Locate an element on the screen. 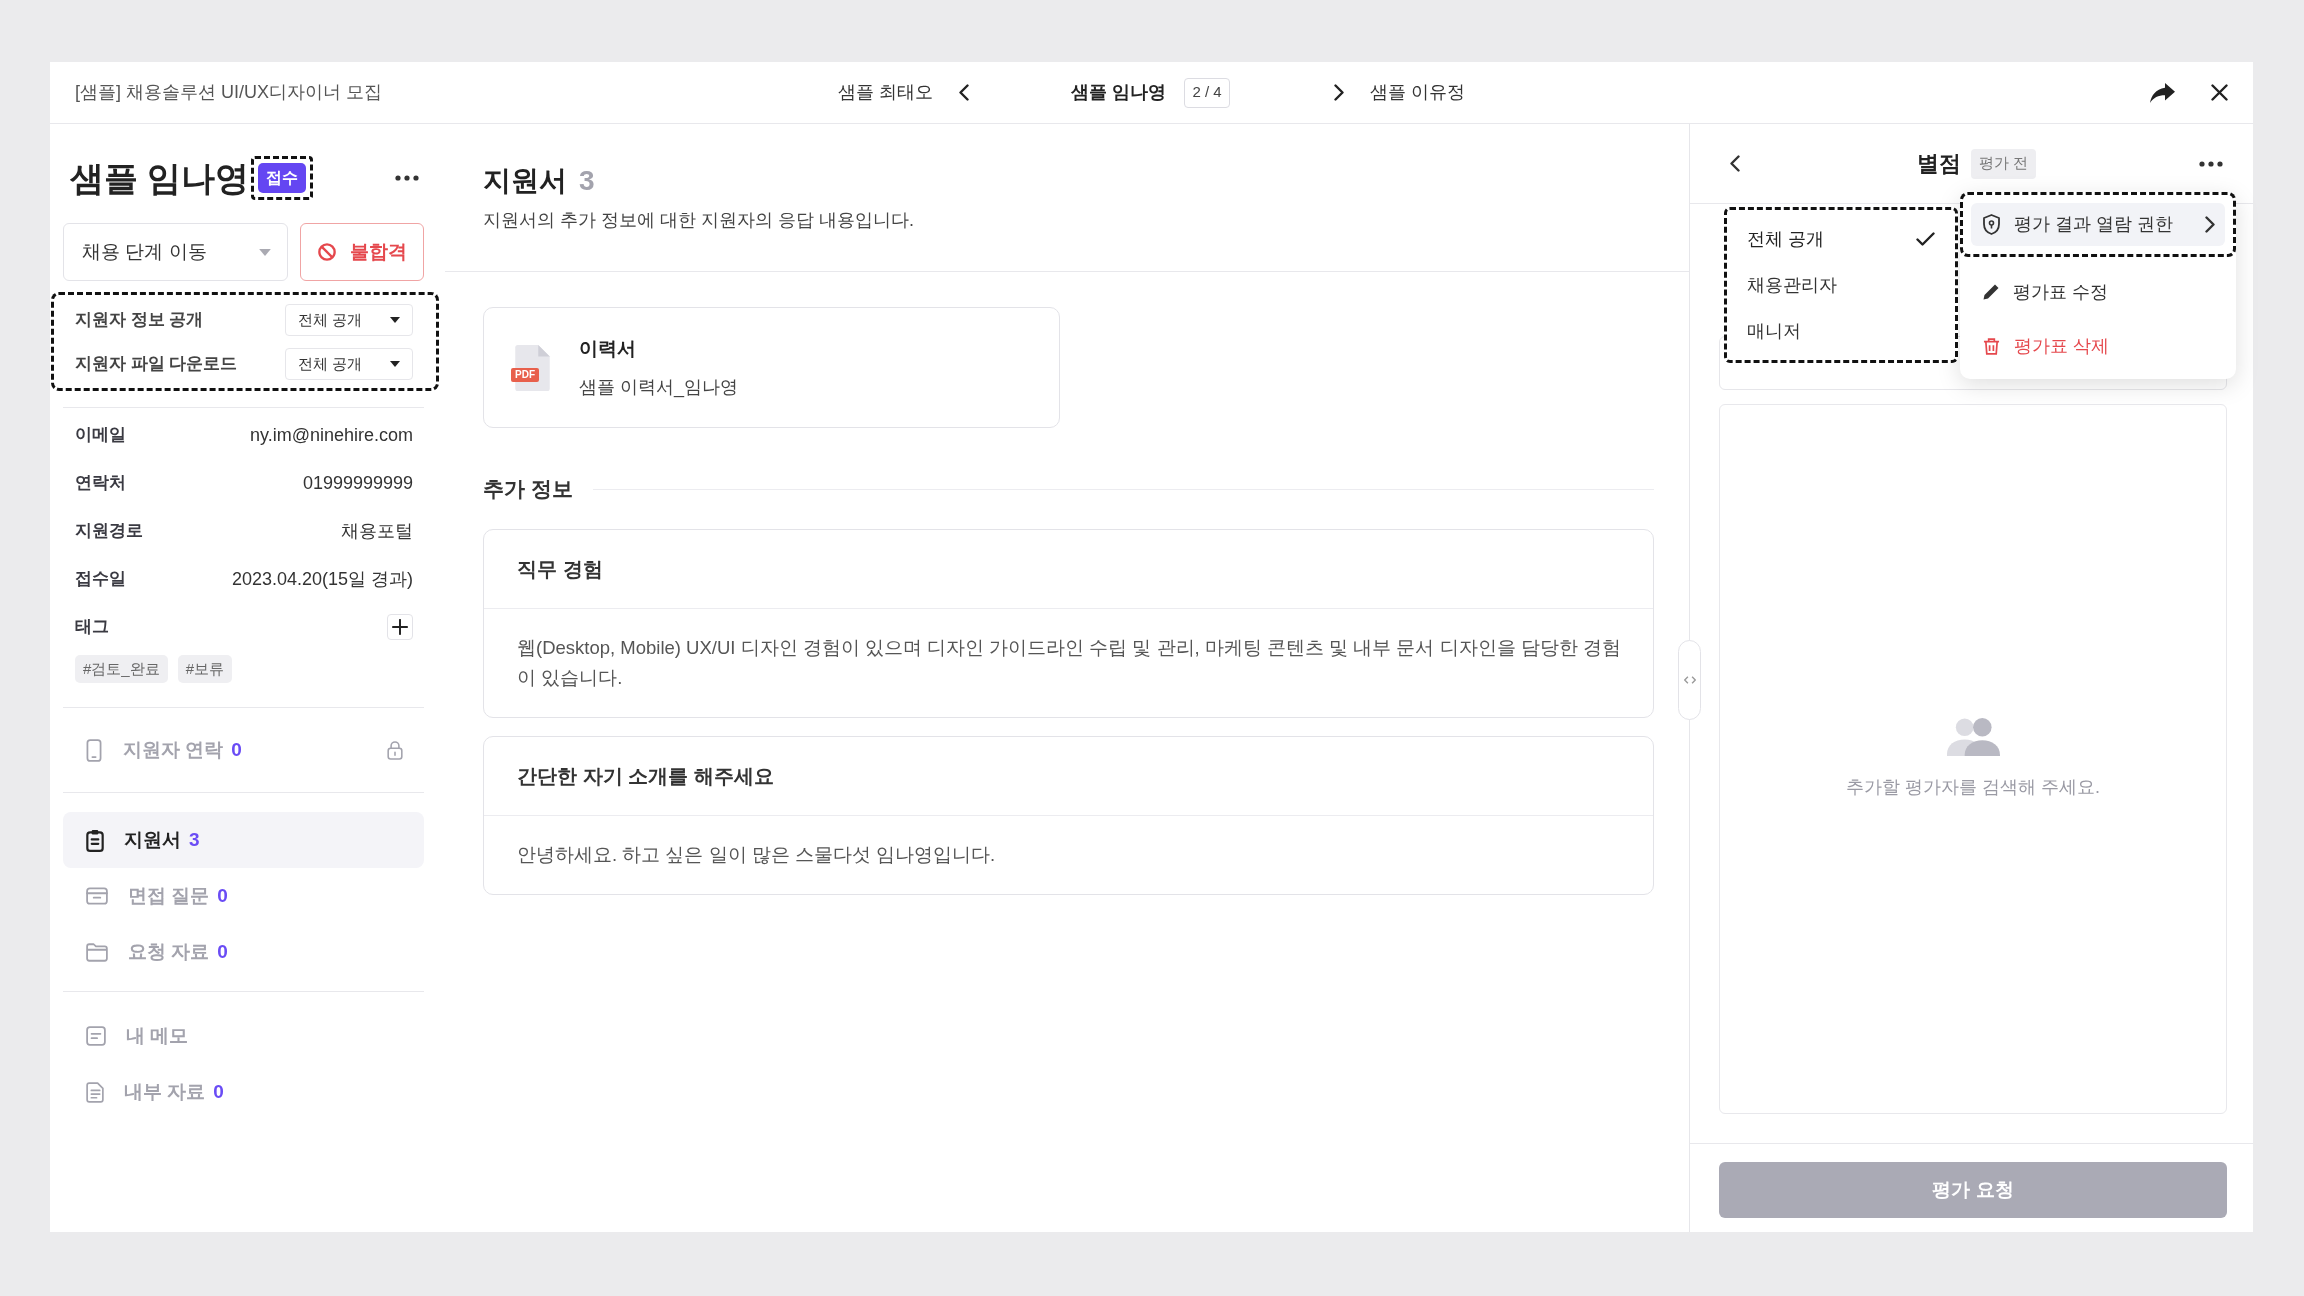  ban-icon is located at coordinates (326, 252).